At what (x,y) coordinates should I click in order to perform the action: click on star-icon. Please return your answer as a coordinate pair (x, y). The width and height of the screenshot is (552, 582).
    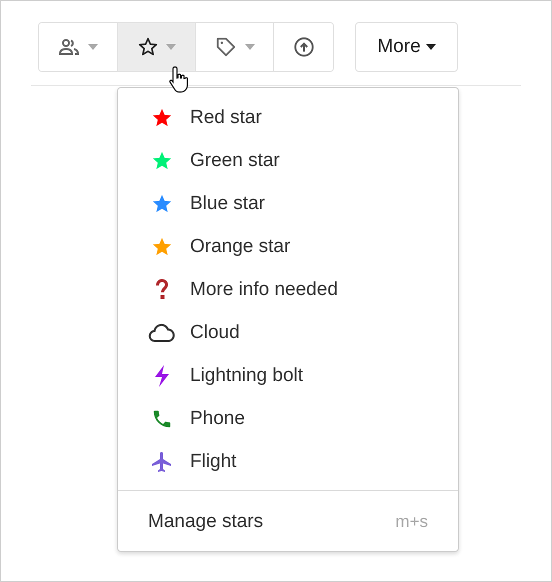
    Looking at the image, I should click on (148, 47).